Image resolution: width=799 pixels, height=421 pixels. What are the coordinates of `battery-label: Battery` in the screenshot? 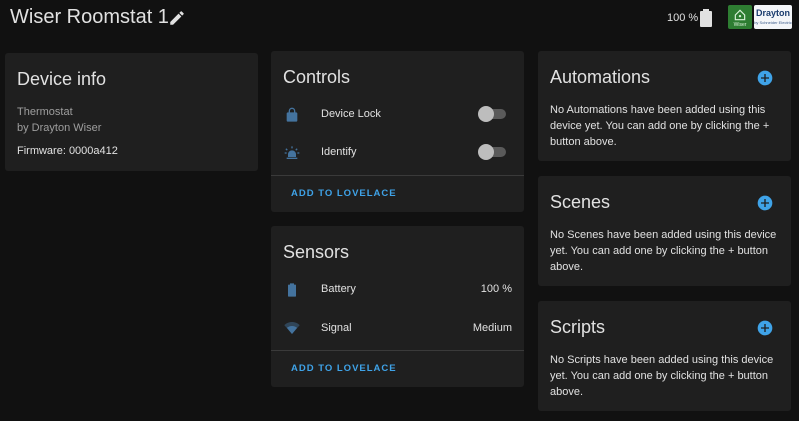 It's located at (338, 289).